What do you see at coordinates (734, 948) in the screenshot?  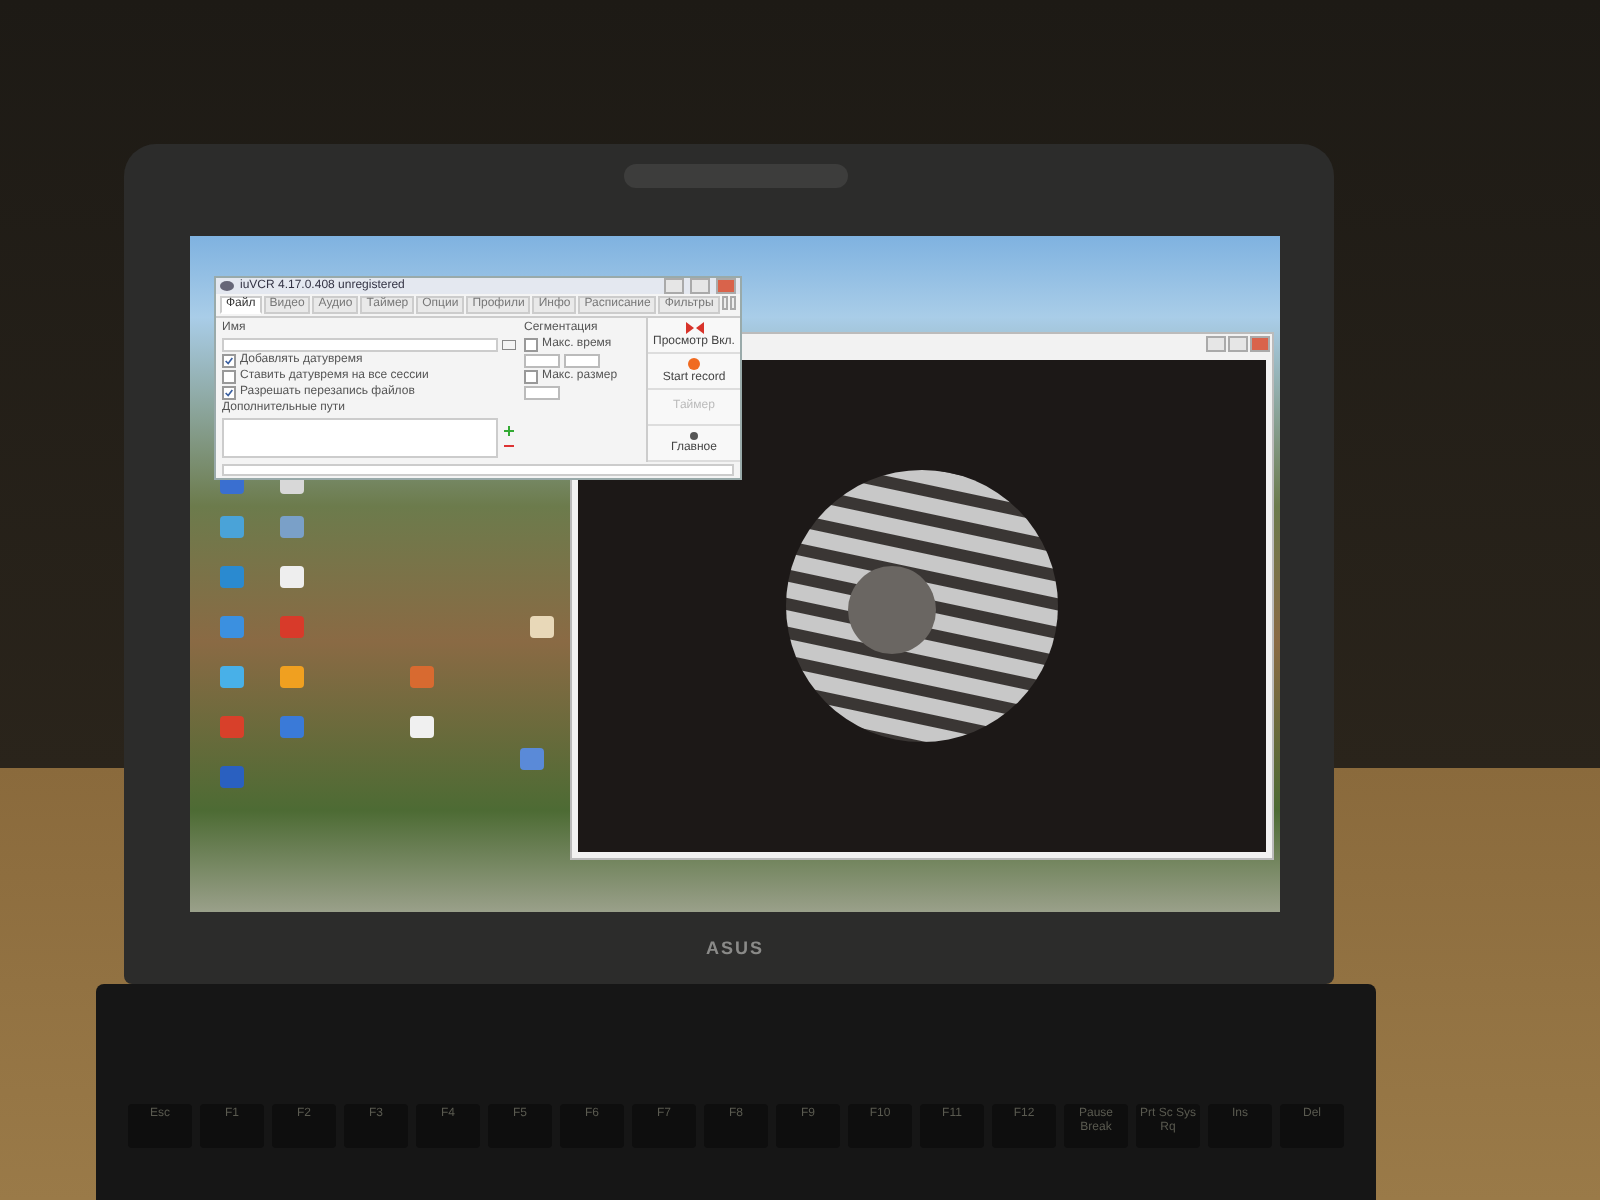 I see `brand-logo: ASUS` at bounding box center [734, 948].